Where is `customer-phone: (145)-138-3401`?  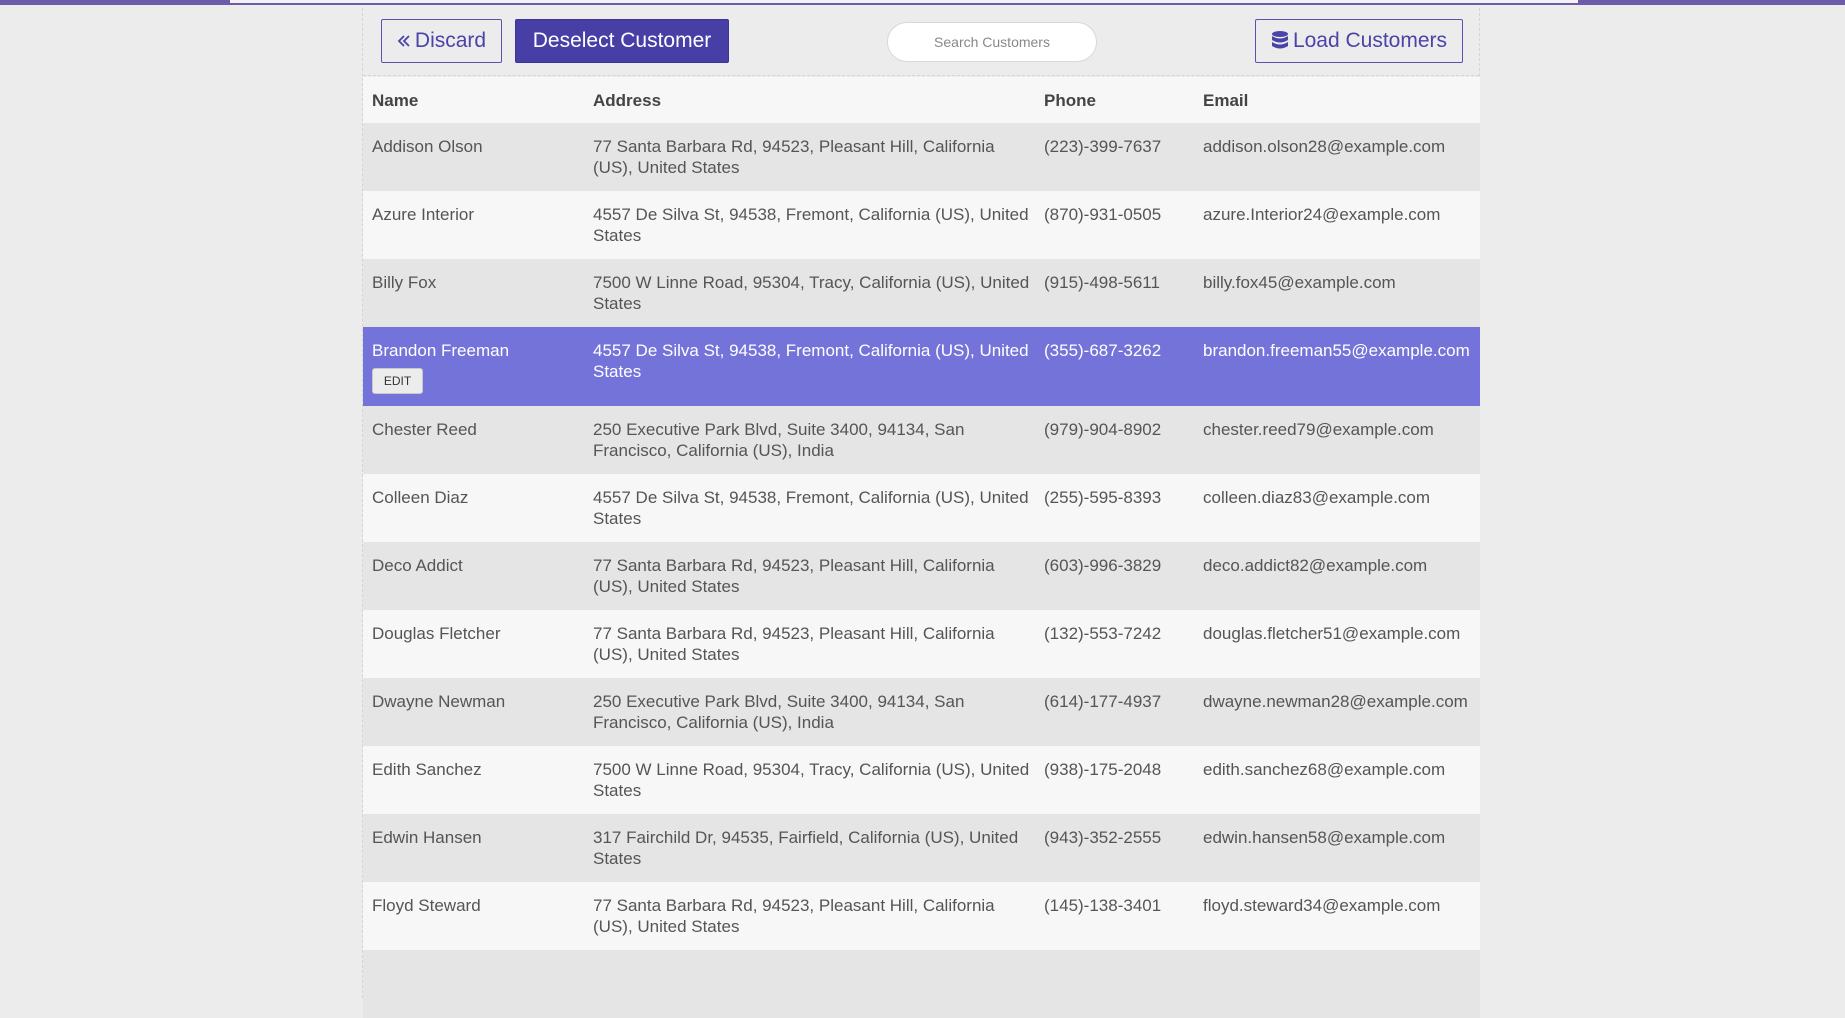
customer-phone: (145)-138-3401 is located at coordinates (1103, 905).